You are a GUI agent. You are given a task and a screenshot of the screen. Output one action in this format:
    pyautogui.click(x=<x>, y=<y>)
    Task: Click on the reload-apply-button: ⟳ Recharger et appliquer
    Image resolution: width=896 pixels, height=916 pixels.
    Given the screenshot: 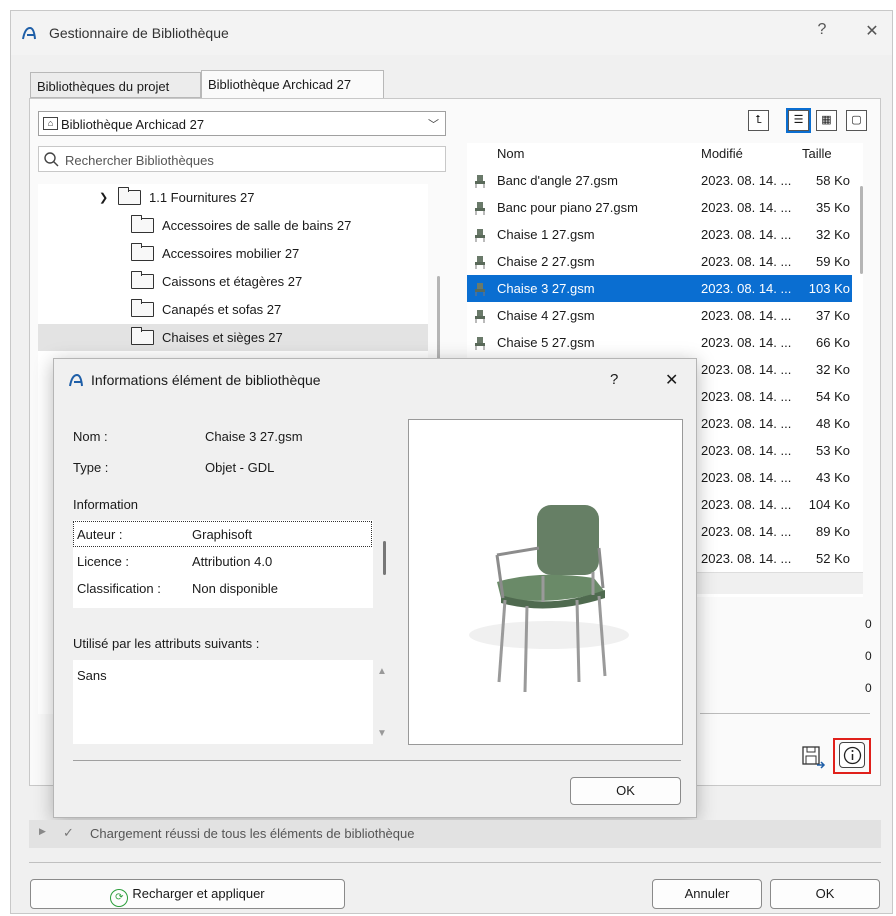 What is the action you would take?
    pyautogui.click(x=187, y=894)
    